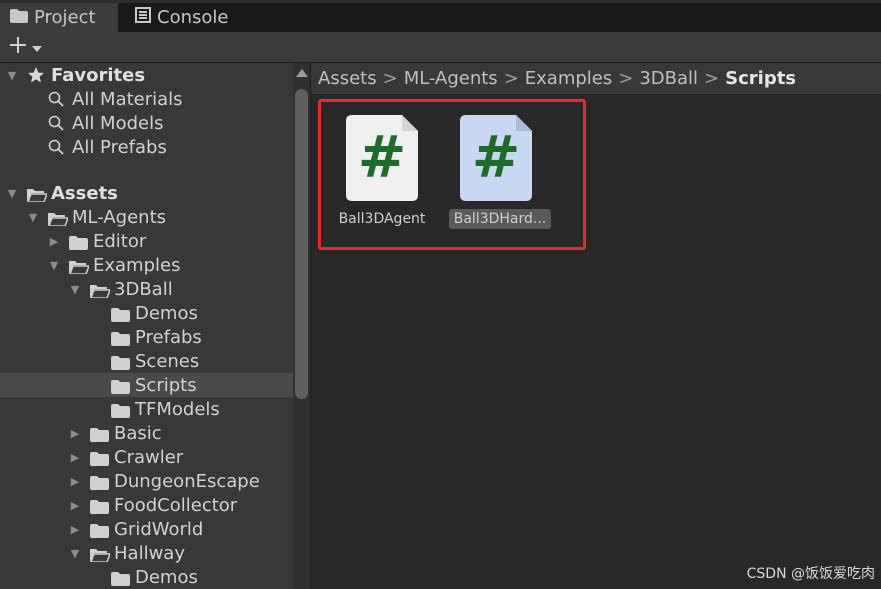  I want to click on tree-item-ml-agents: ▼ ML-Agents, so click(146, 217).